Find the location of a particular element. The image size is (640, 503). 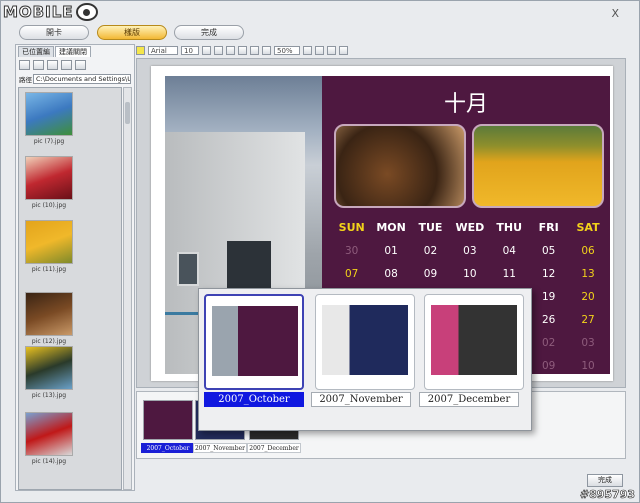

eye-icon is located at coordinates (86, 12).